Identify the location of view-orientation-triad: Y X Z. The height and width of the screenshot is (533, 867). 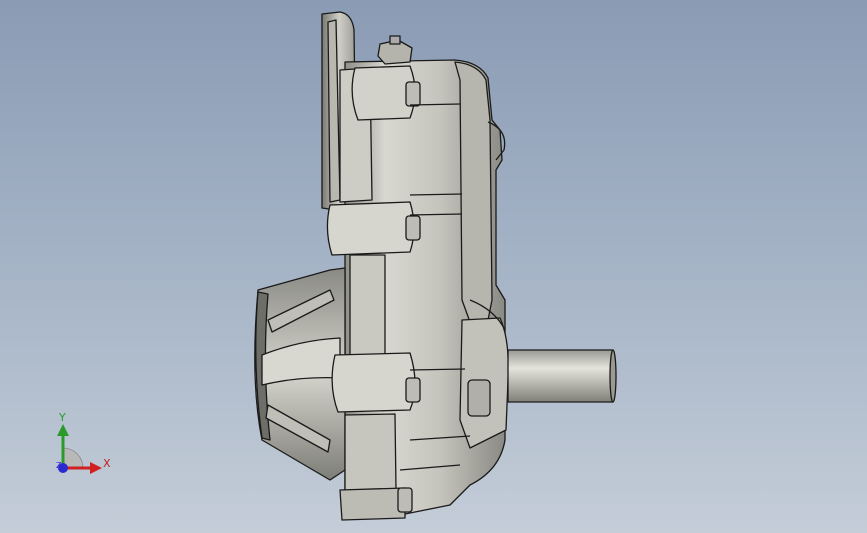
(80, 445).